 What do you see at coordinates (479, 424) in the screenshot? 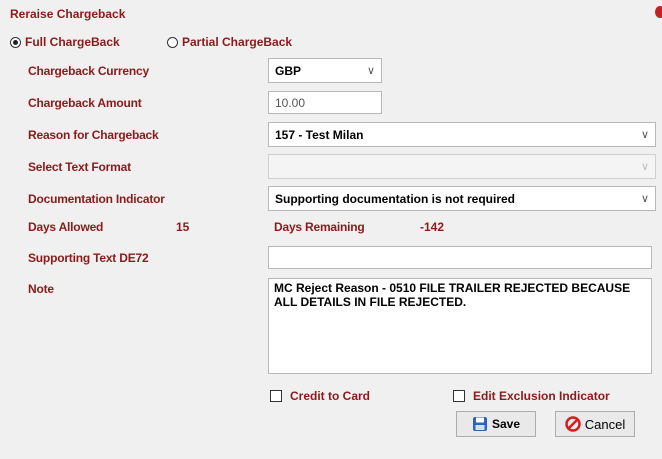
I see `save-disk-icon` at bounding box center [479, 424].